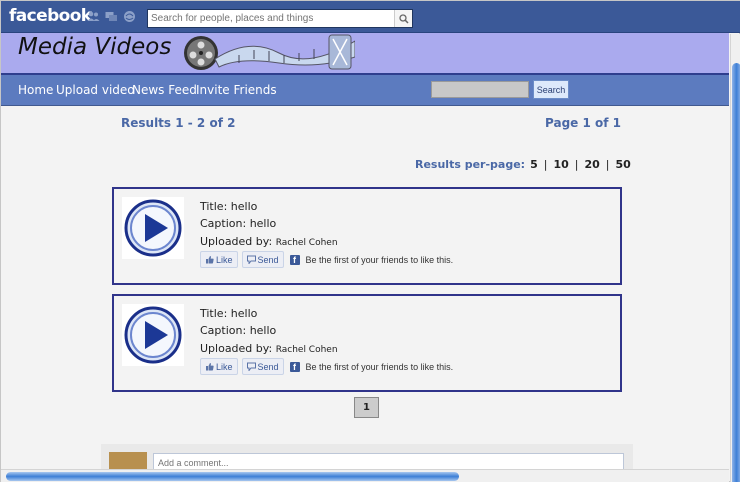 Image resolution: width=740 pixels, height=482 pixels. What do you see at coordinates (50, 16) in the screenshot?
I see `facebook-logo: facebook` at bounding box center [50, 16].